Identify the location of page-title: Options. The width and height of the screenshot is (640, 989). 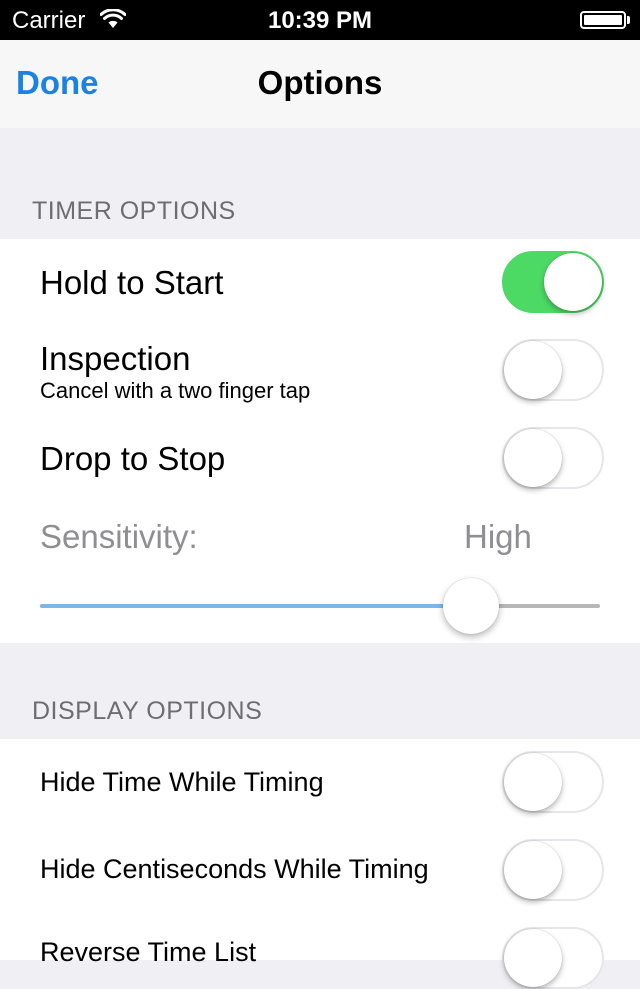
(320, 82).